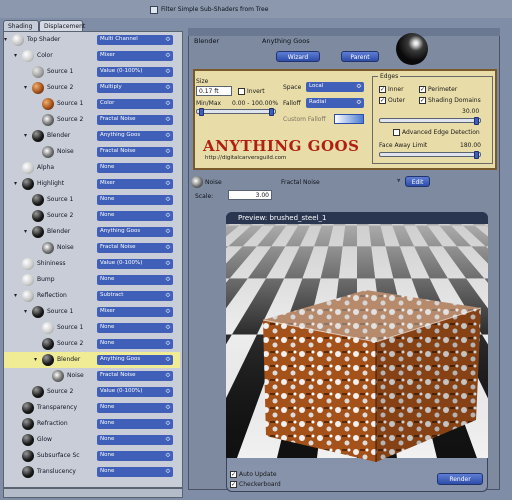 The width and height of the screenshot is (512, 500). Describe the element at coordinates (398, 181) in the screenshot. I see `collapse-icon: ⩔` at that location.